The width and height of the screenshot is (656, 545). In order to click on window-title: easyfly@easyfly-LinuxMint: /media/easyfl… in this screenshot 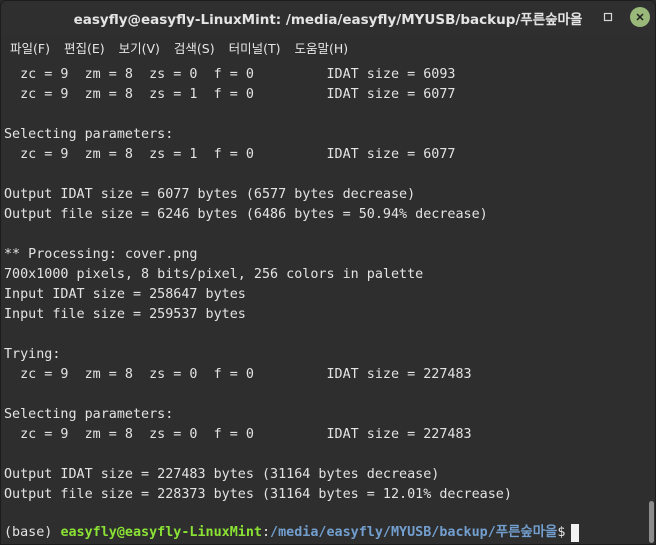, I will do `click(328, 19)`.